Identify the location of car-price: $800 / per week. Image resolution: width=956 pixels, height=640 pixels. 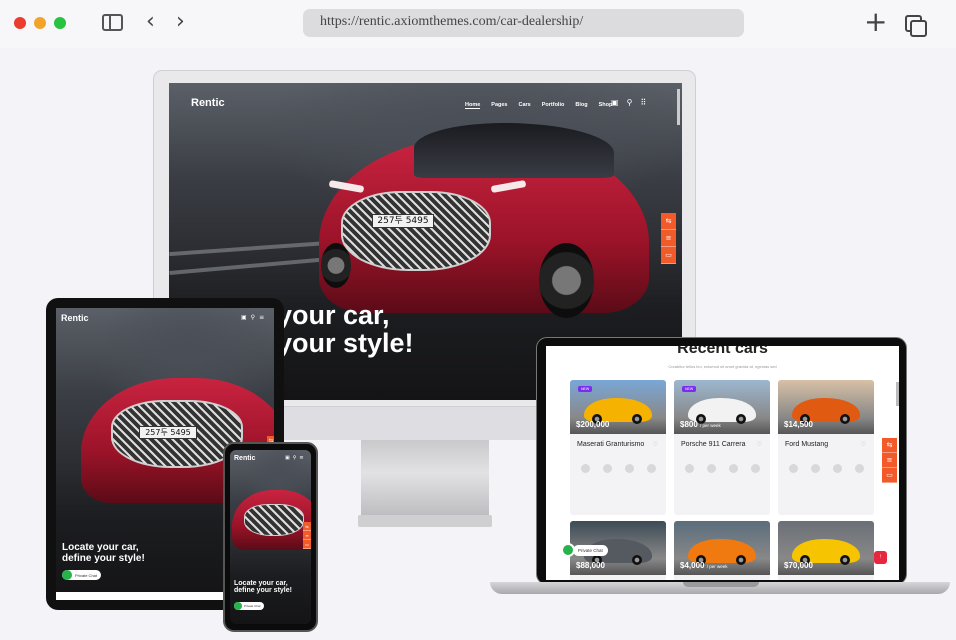
(700, 424).